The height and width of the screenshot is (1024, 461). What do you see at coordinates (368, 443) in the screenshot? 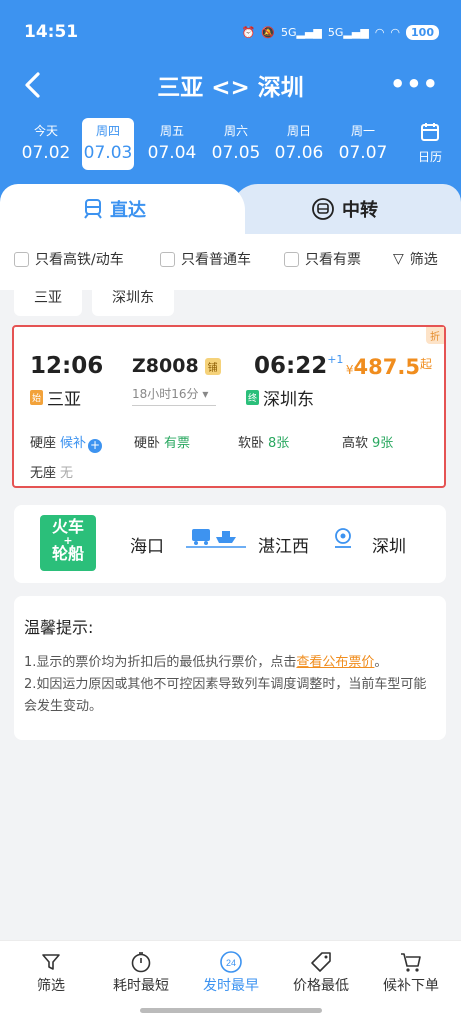
I see `seat-deluxe-soft: 高软 9张` at bounding box center [368, 443].